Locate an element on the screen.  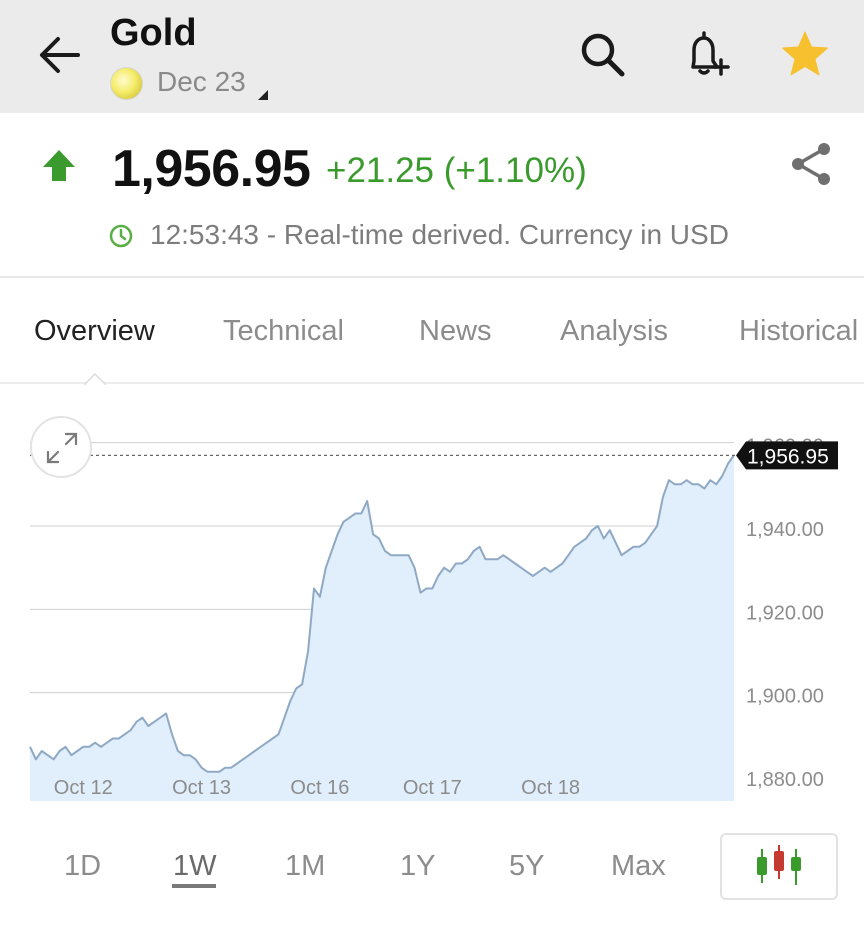
range-max: Max is located at coordinates (638, 866).